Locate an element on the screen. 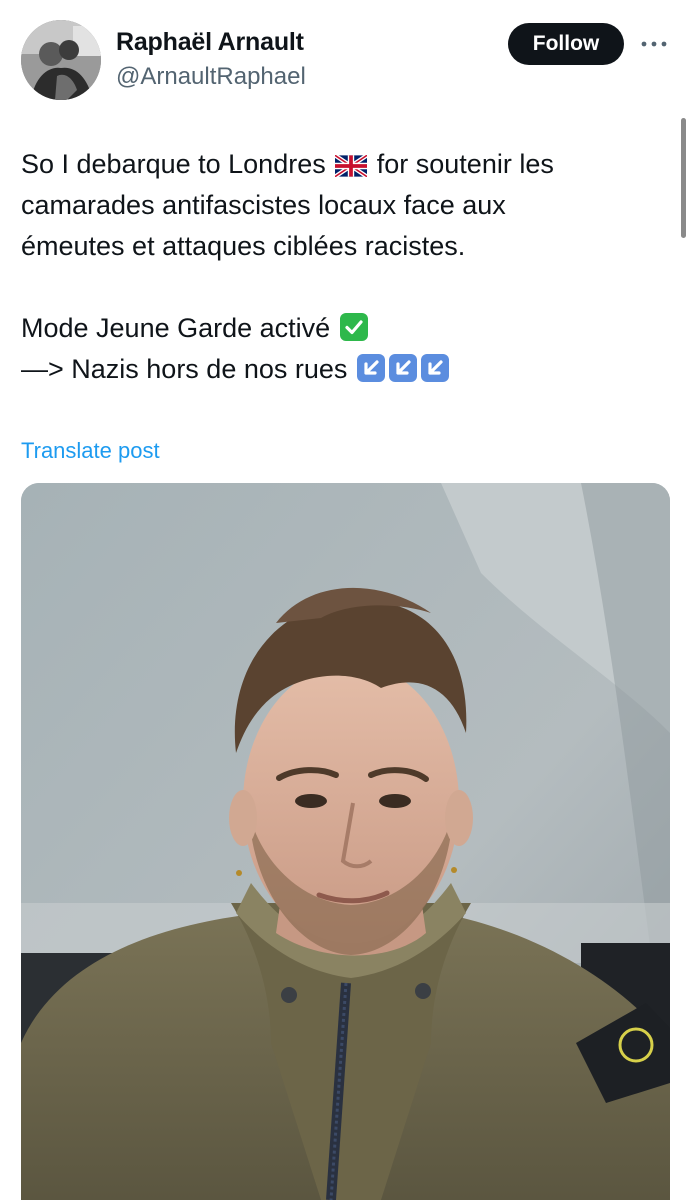 The image size is (691, 1200). post-text-segment: for soutenir les is located at coordinates (465, 164).